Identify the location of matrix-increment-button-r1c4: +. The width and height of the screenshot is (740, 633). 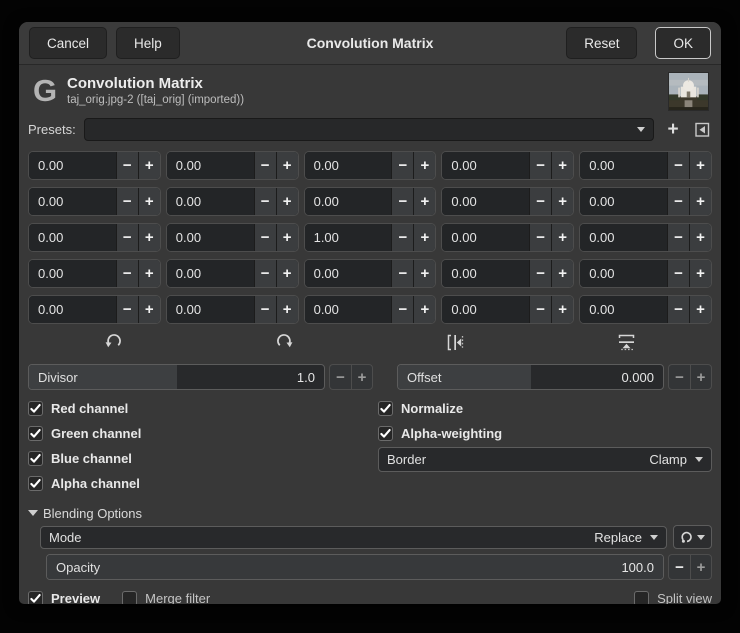
(562, 165).